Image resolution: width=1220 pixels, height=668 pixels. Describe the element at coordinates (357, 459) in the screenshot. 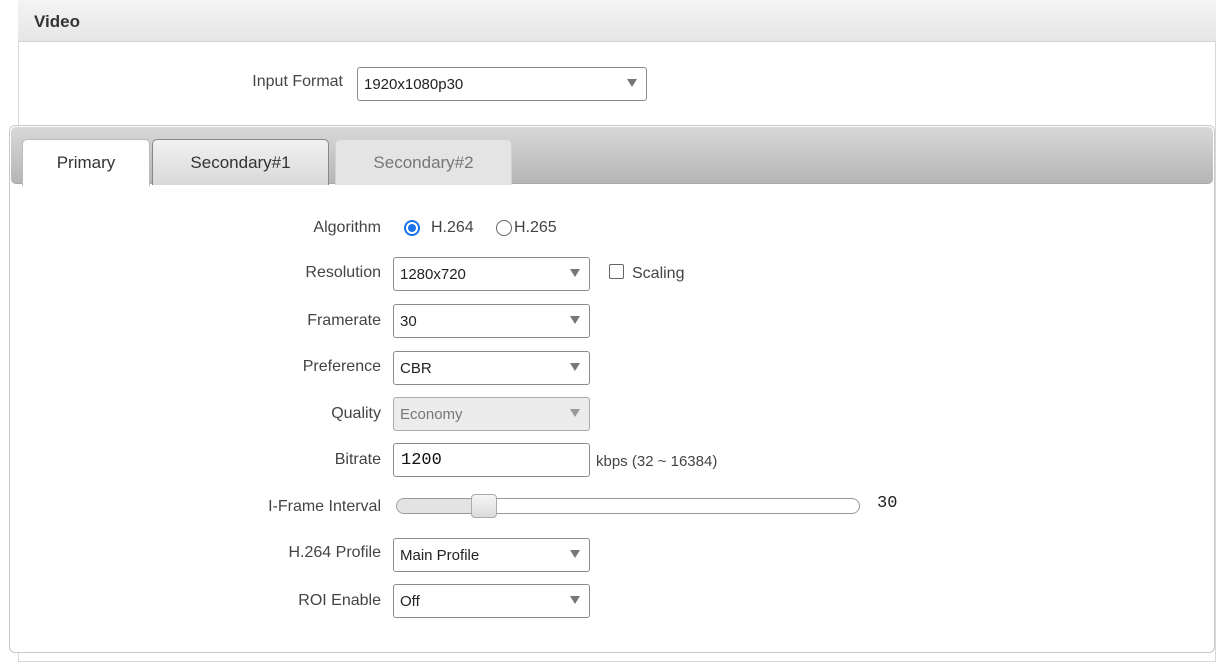

I see `bitrate-label: Bitrate` at that location.